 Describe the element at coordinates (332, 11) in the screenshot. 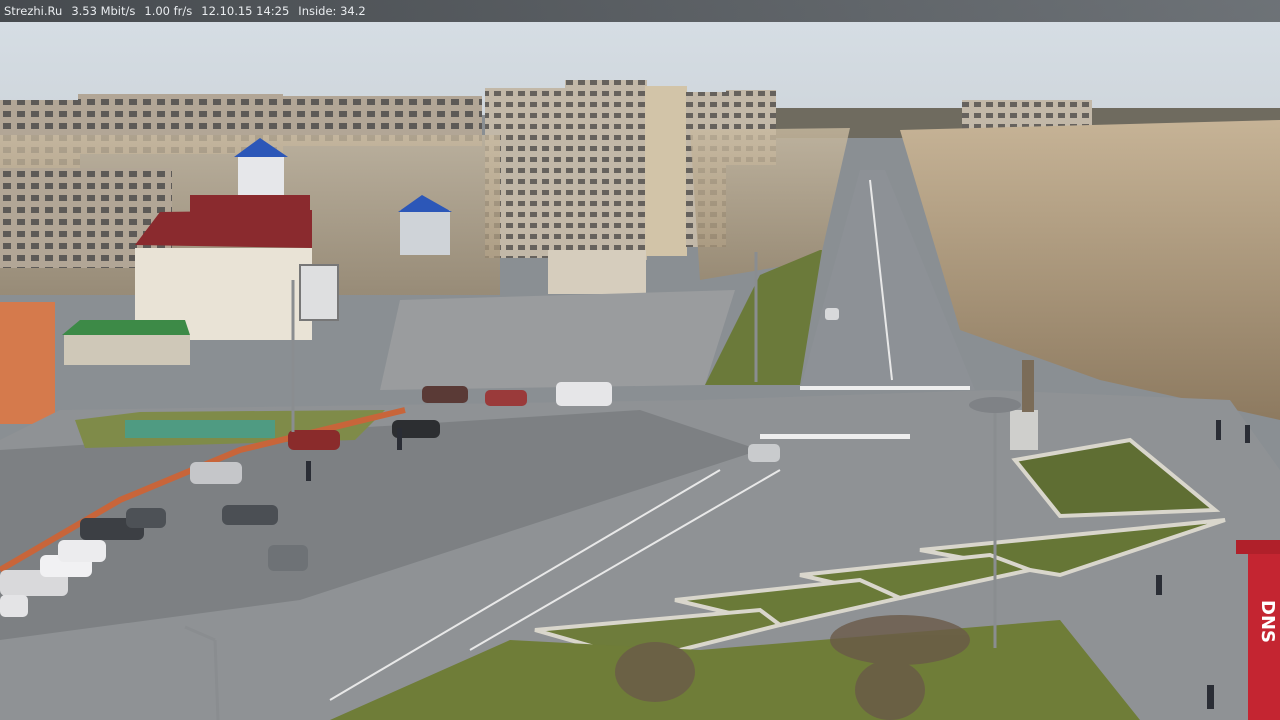

I see `inside-temperature: Inside: 34.2` at that location.